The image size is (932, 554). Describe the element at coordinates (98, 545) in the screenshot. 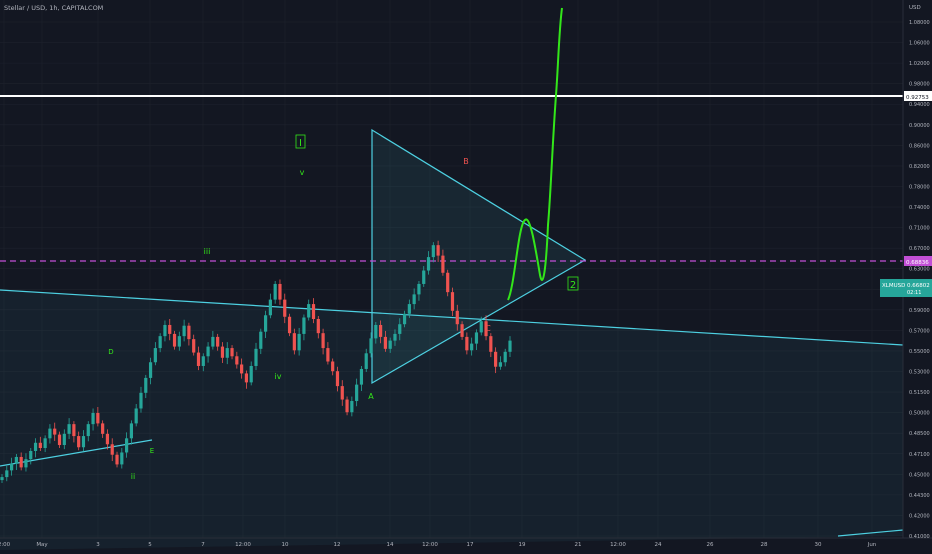

I see `x-tick-label: 3` at that location.